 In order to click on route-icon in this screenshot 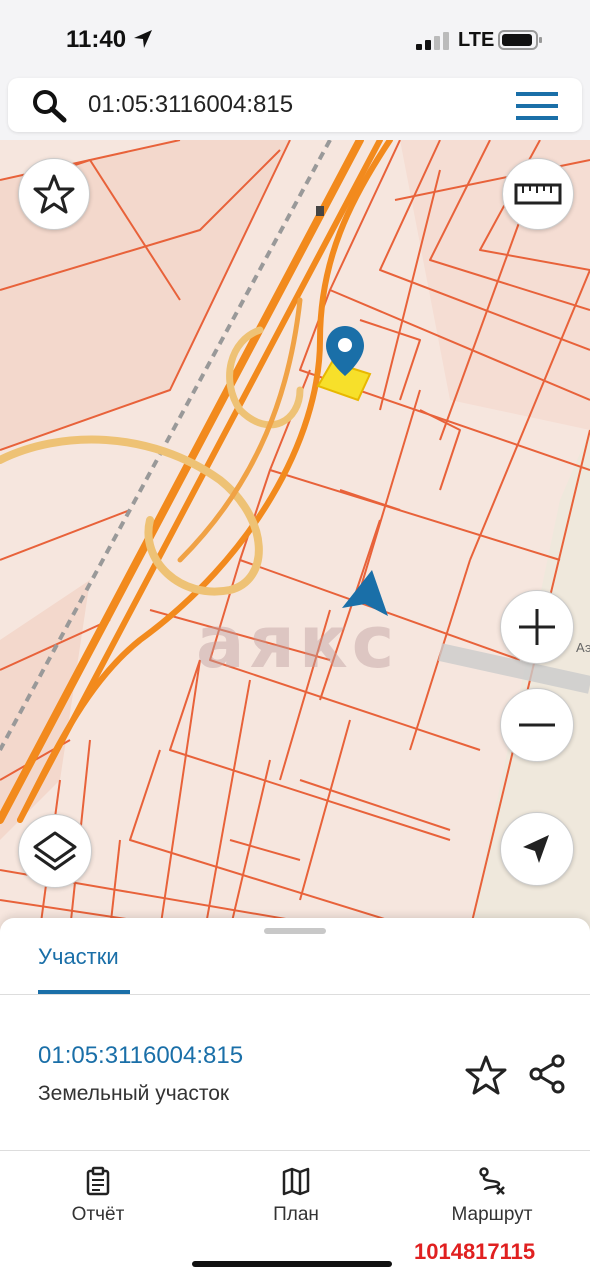, I will do `click(492, 1181)`.